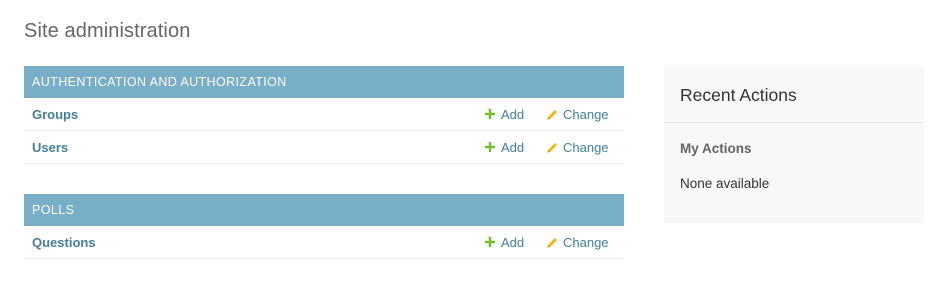 This screenshot has height=284, width=950. Describe the element at coordinates (324, 210) in the screenshot. I see `module-caption: POLLS` at that location.